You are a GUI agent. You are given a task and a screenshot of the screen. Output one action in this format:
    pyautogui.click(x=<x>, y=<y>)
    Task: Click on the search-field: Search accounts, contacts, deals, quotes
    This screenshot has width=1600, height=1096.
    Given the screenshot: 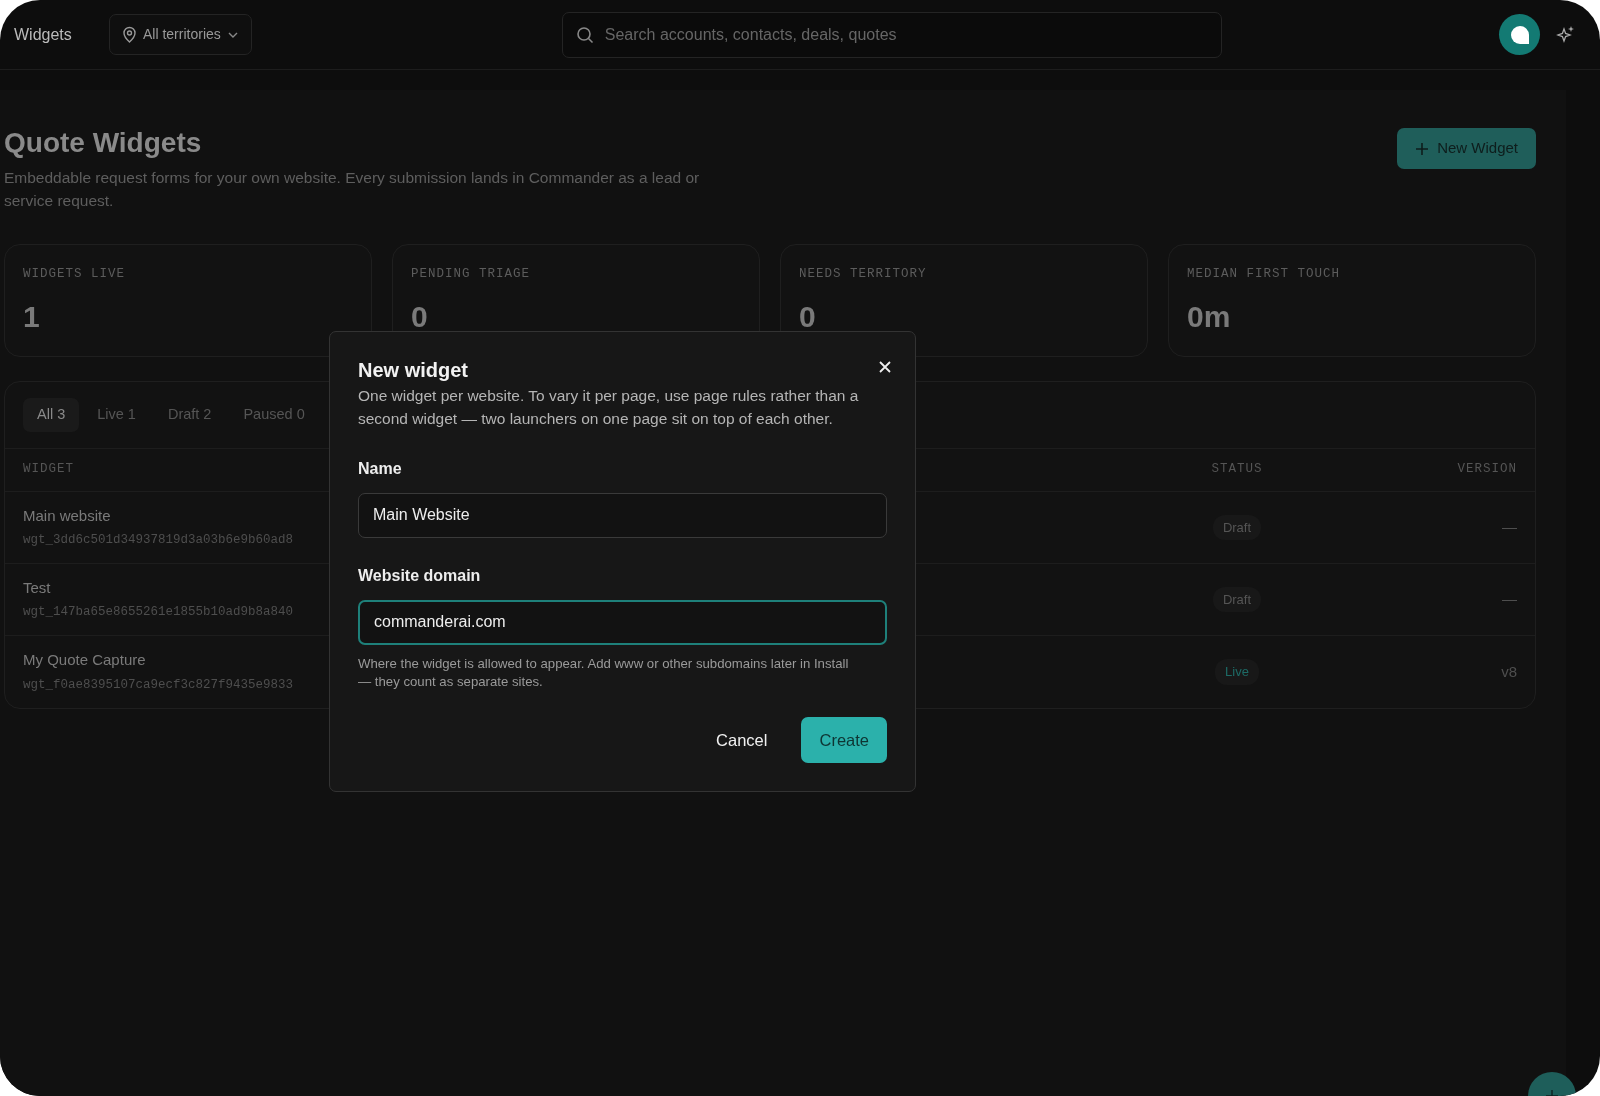 What is the action you would take?
    pyautogui.click(x=891, y=34)
    